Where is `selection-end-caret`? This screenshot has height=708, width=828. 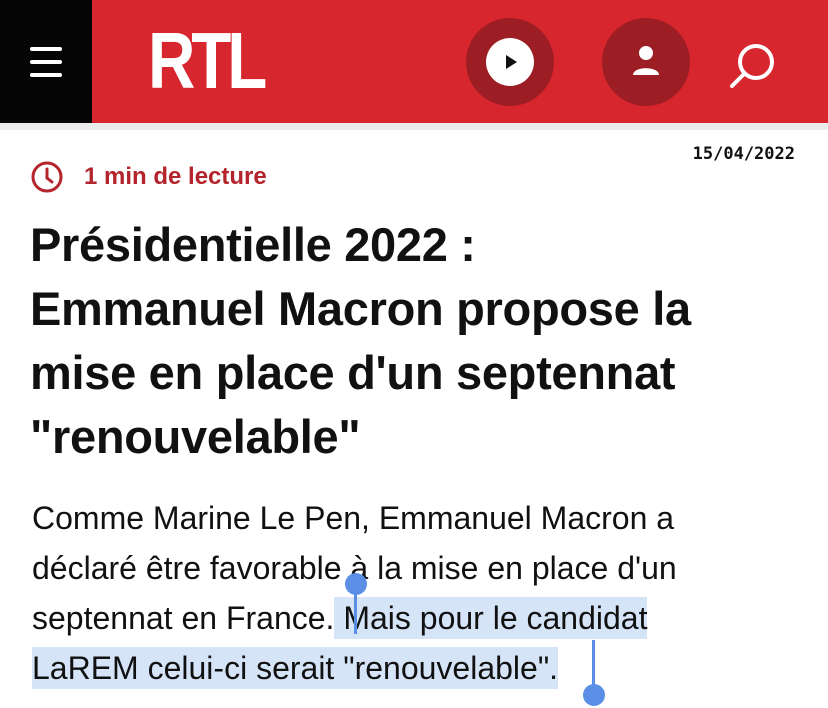 selection-end-caret is located at coordinates (593, 664).